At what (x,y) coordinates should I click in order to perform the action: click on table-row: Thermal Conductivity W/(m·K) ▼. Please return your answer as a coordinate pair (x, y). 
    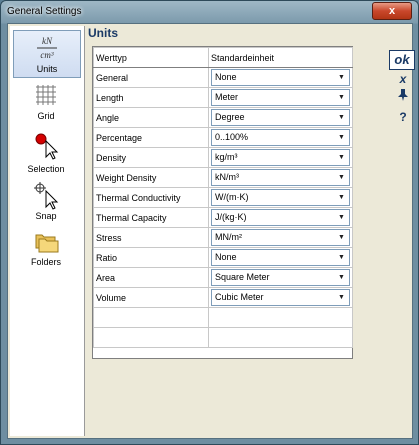
    Looking at the image, I should click on (223, 197).